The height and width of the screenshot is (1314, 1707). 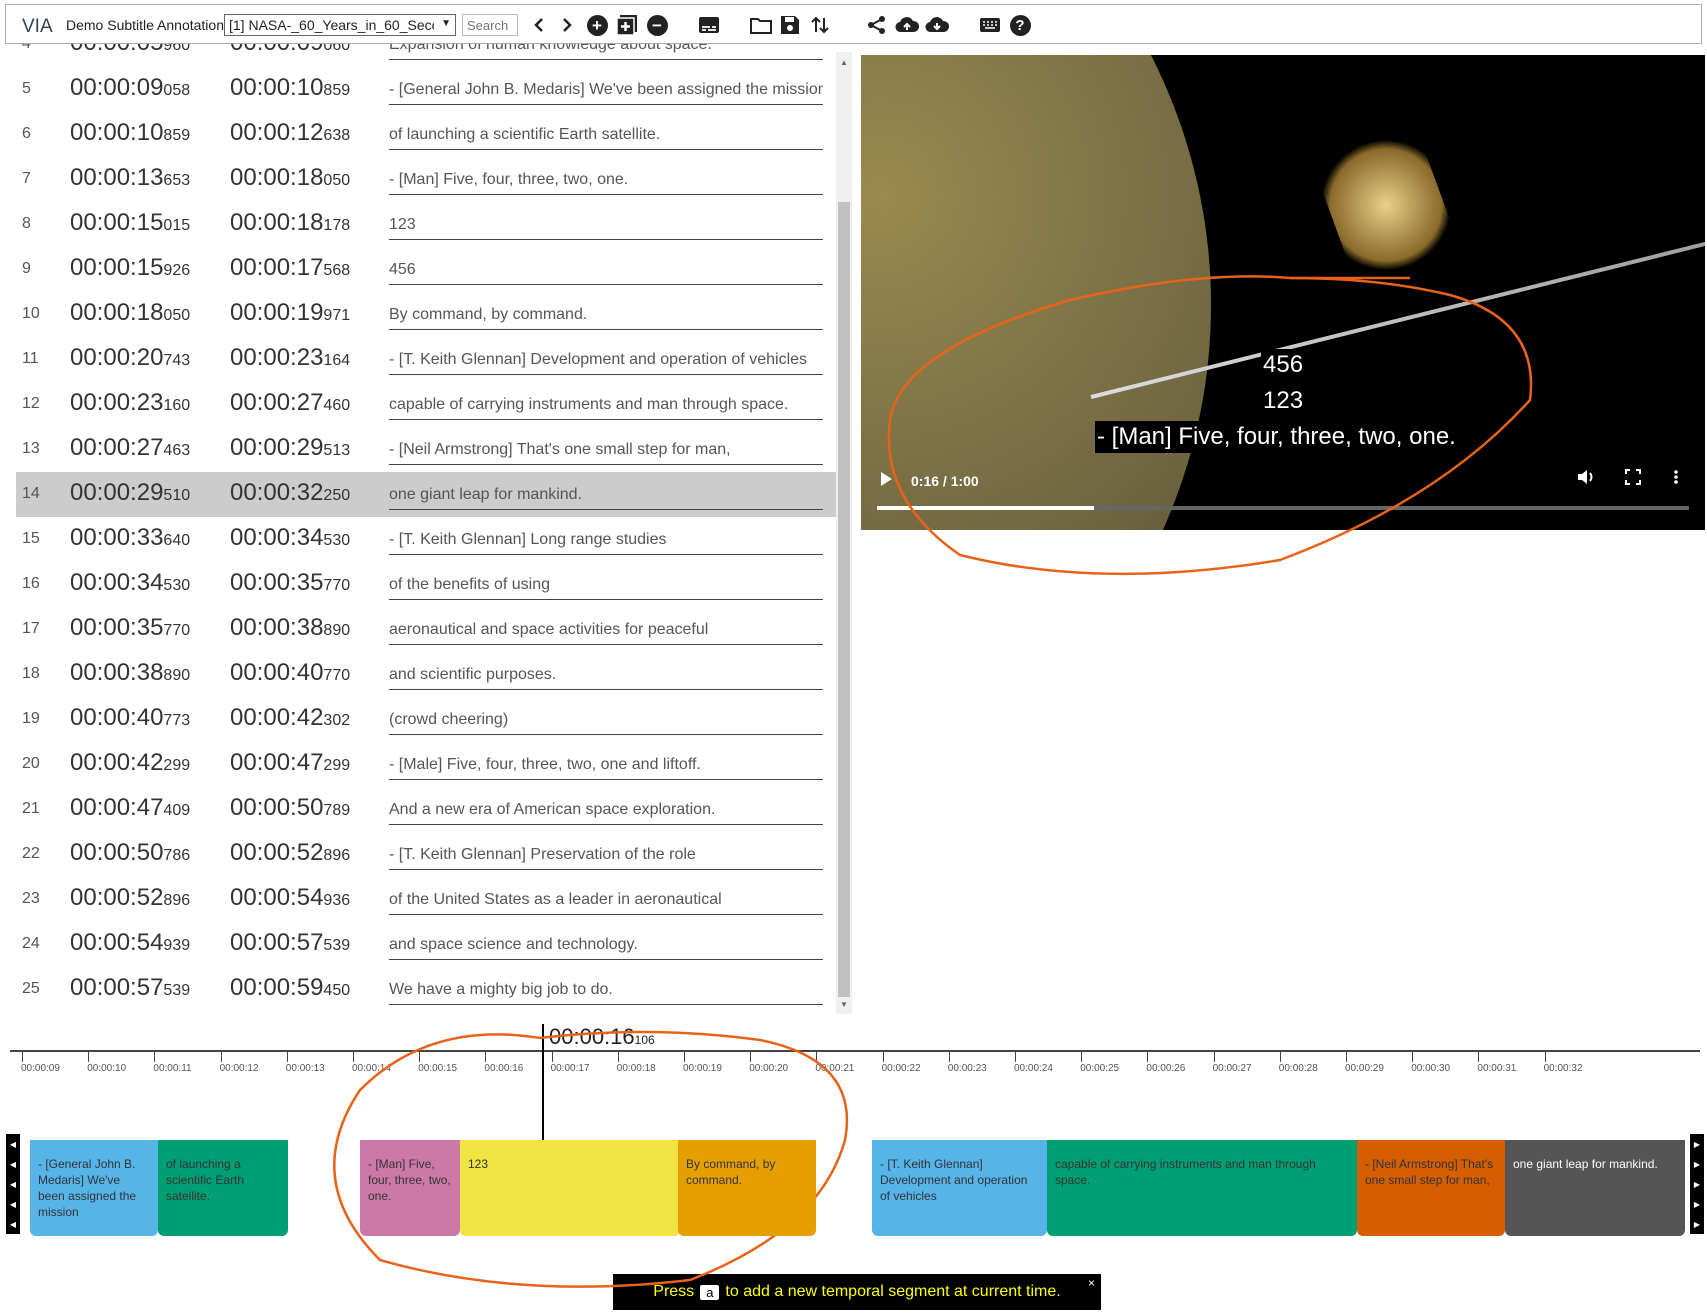 What do you see at coordinates (410, 1188) in the screenshot?
I see `timeline-segment: - [Man] Five, four, three, two, one.` at bounding box center [410, 1188].